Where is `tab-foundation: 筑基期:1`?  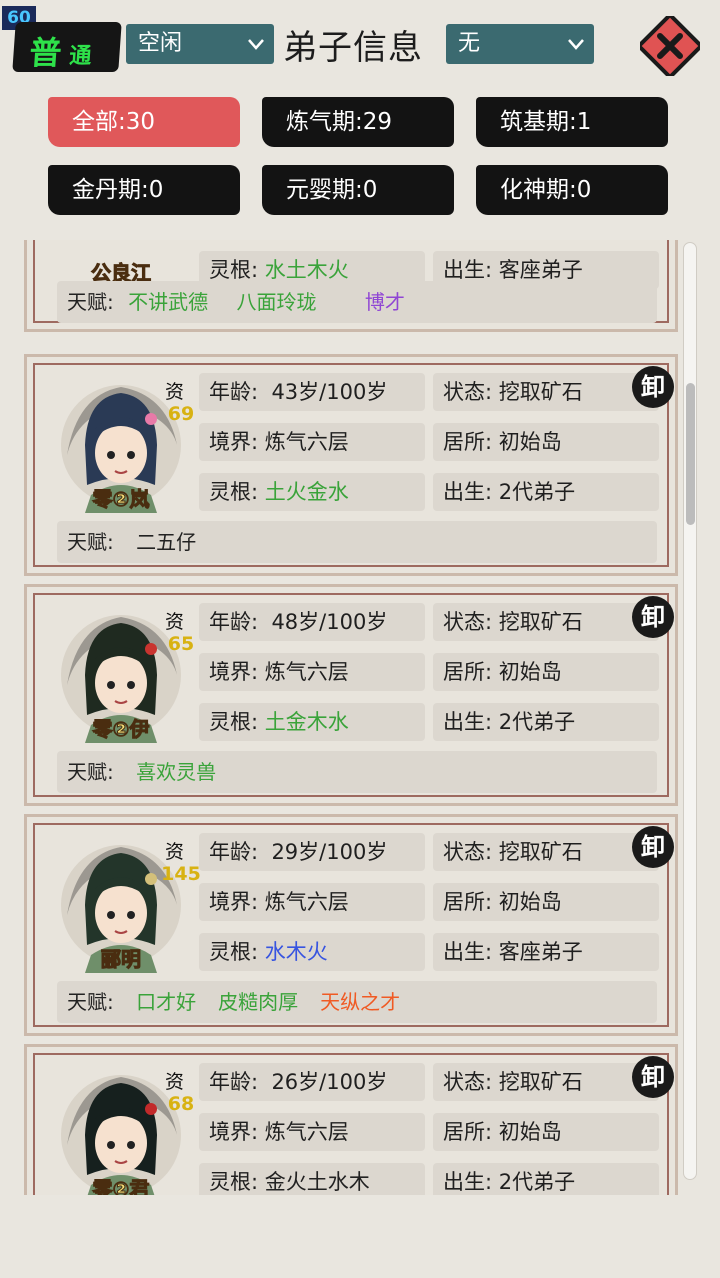 tab-foundation: 筑基期:1 is located at coordinates (572, 122).